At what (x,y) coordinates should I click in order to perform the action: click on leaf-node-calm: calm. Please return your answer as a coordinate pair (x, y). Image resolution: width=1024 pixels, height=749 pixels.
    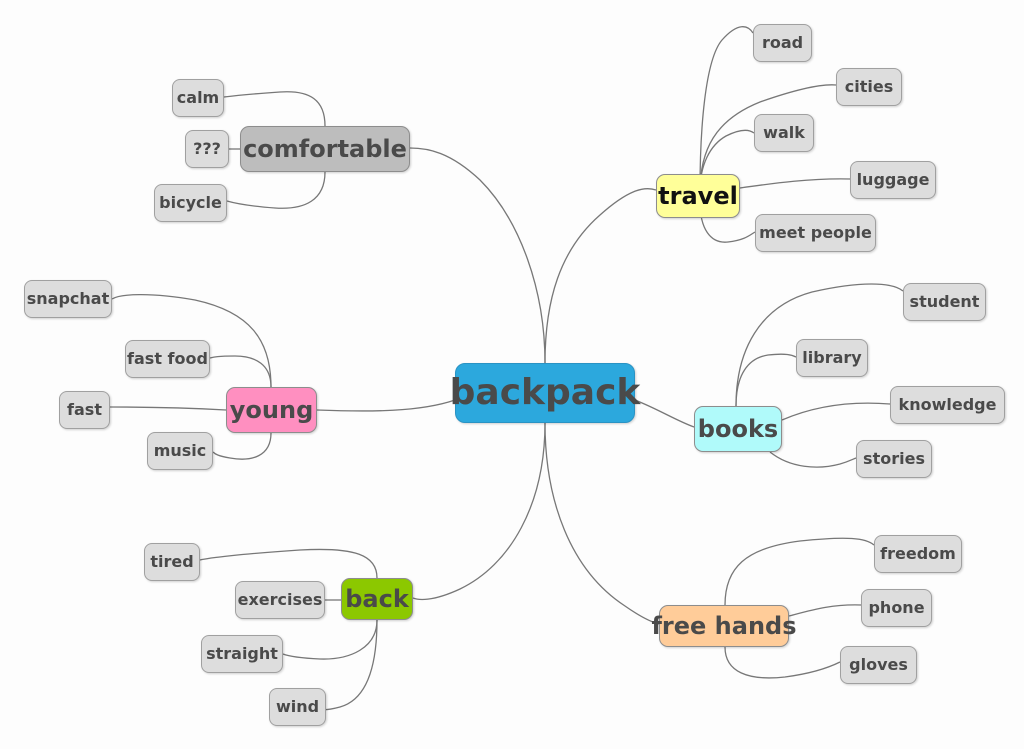
    Looking at the image, I should click on (198, 98).